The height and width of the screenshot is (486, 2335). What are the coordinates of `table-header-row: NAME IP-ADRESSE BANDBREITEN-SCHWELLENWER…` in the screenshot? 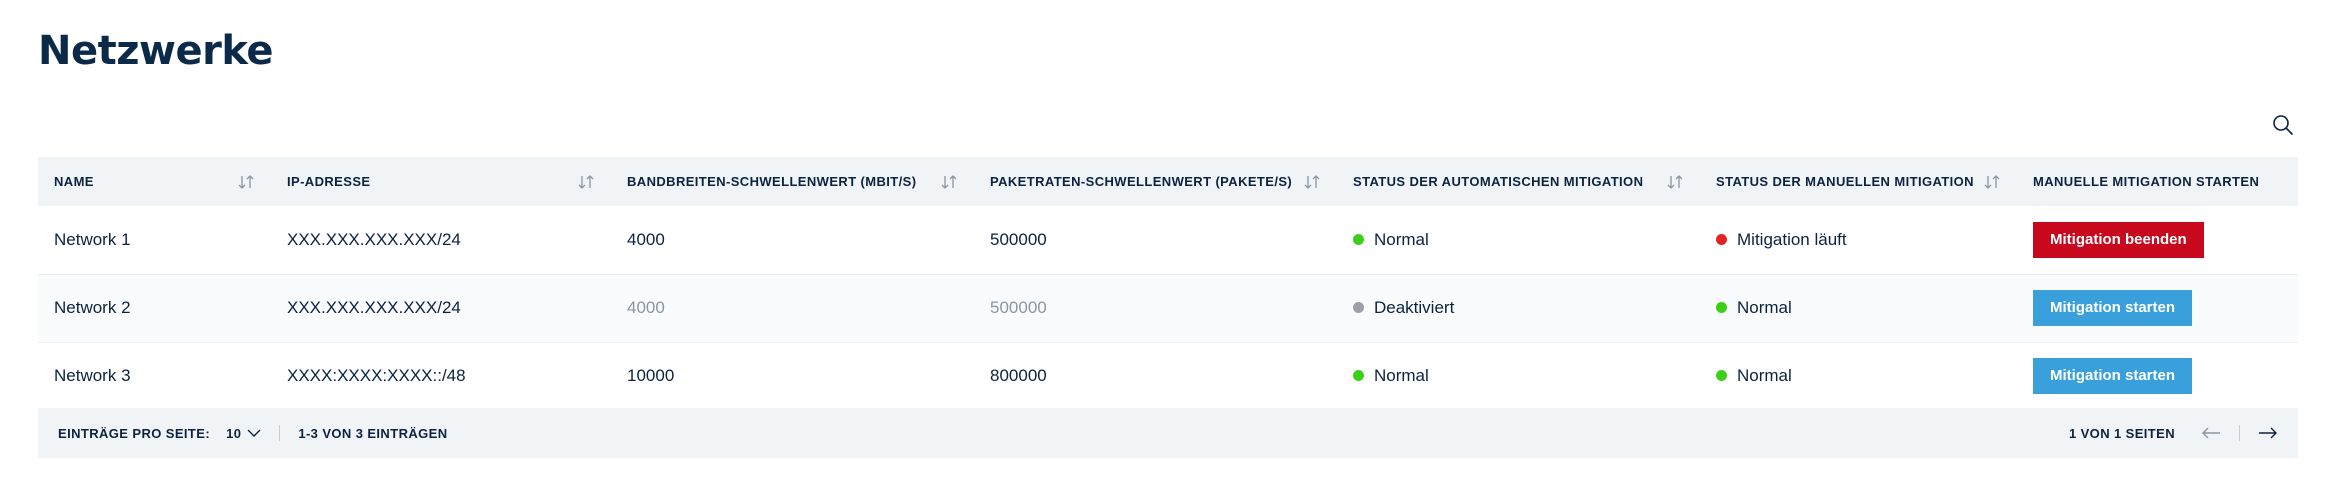 It's located at (1168, 181).